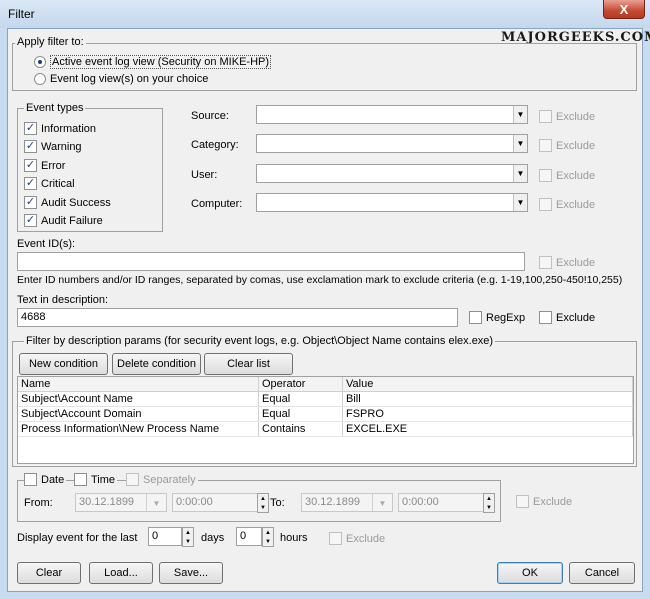 The width and height of the screenshot is (650, 599). I want to click on to-time-spinner: ▲ ▼, so click(489, 503).